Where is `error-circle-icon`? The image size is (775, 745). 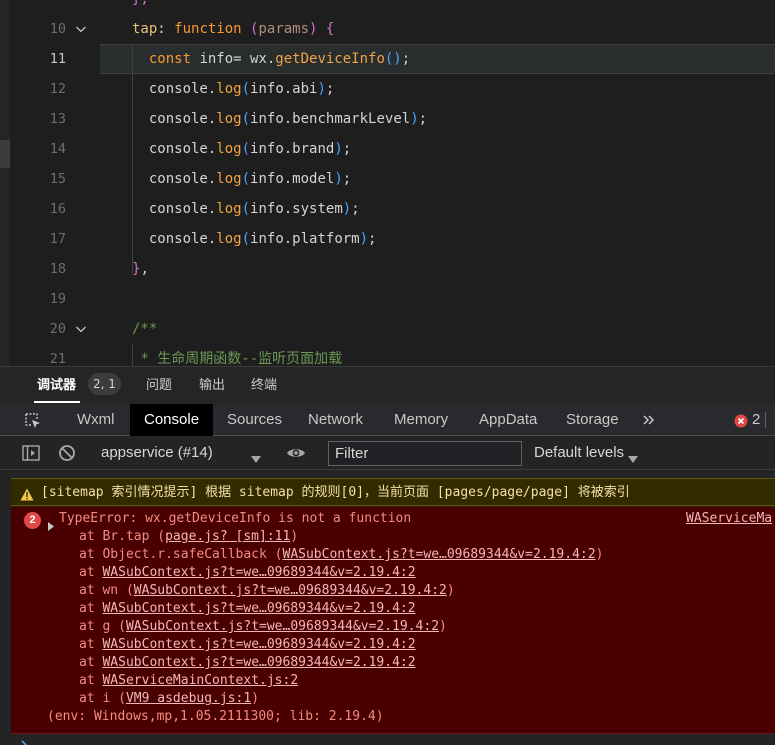 error-circle-icon is located at coordinates (741, 420).